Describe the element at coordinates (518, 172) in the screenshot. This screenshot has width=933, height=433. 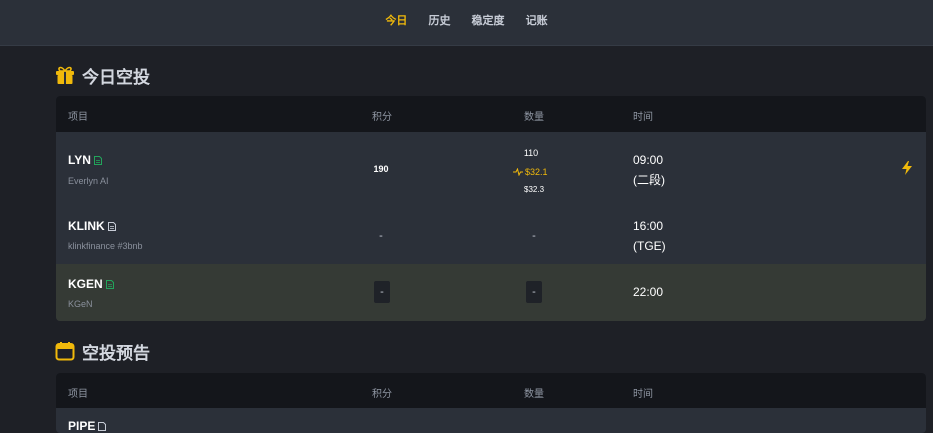
I see `pulse-icon` at that location.